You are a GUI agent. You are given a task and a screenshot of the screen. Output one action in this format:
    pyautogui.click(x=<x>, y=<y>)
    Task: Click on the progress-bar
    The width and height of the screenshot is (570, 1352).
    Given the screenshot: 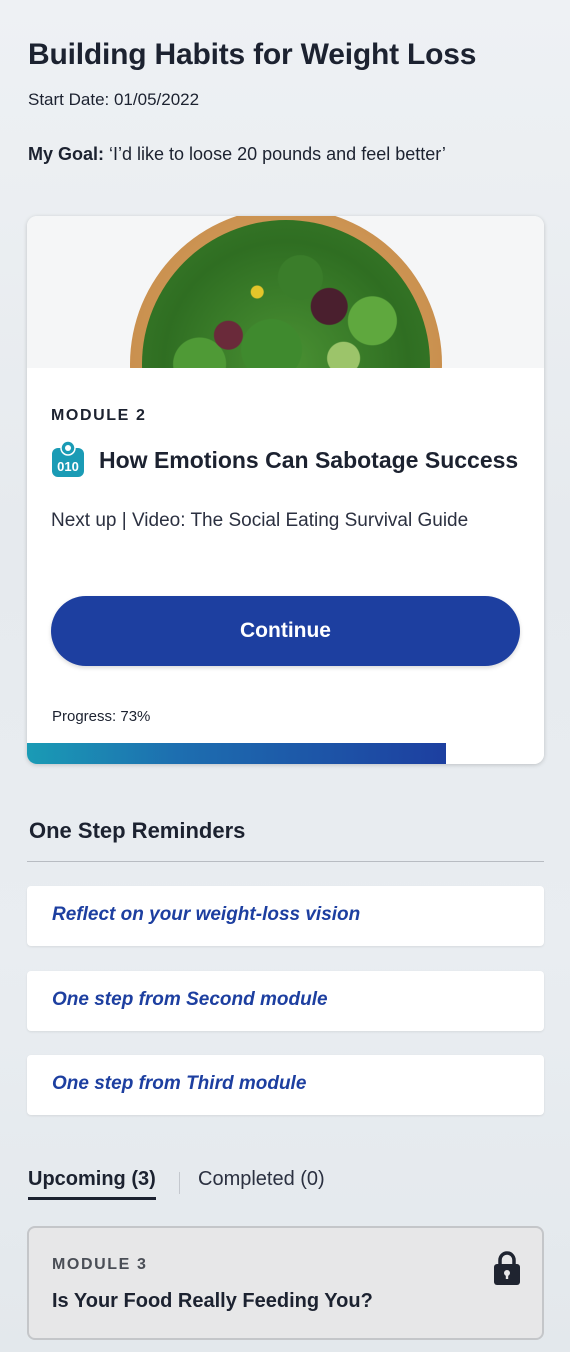 What is the action you would take?
    pyautogui.click(x=285, y=753)
    